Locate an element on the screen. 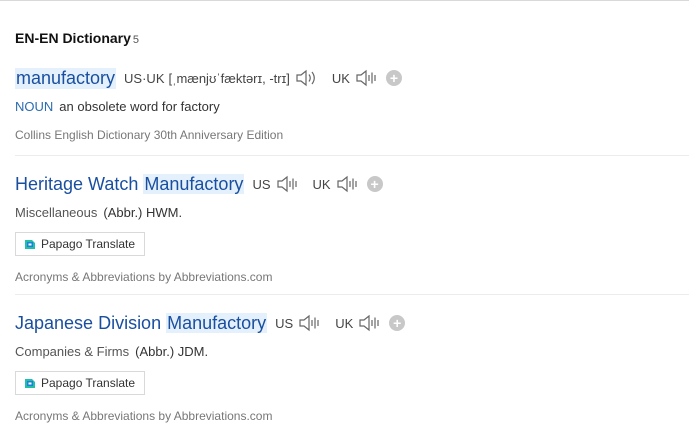 This screenshot has width=689, height=448. entry-head: Japanese Division Manufactory US UK + is located at coordinates (352, 323).